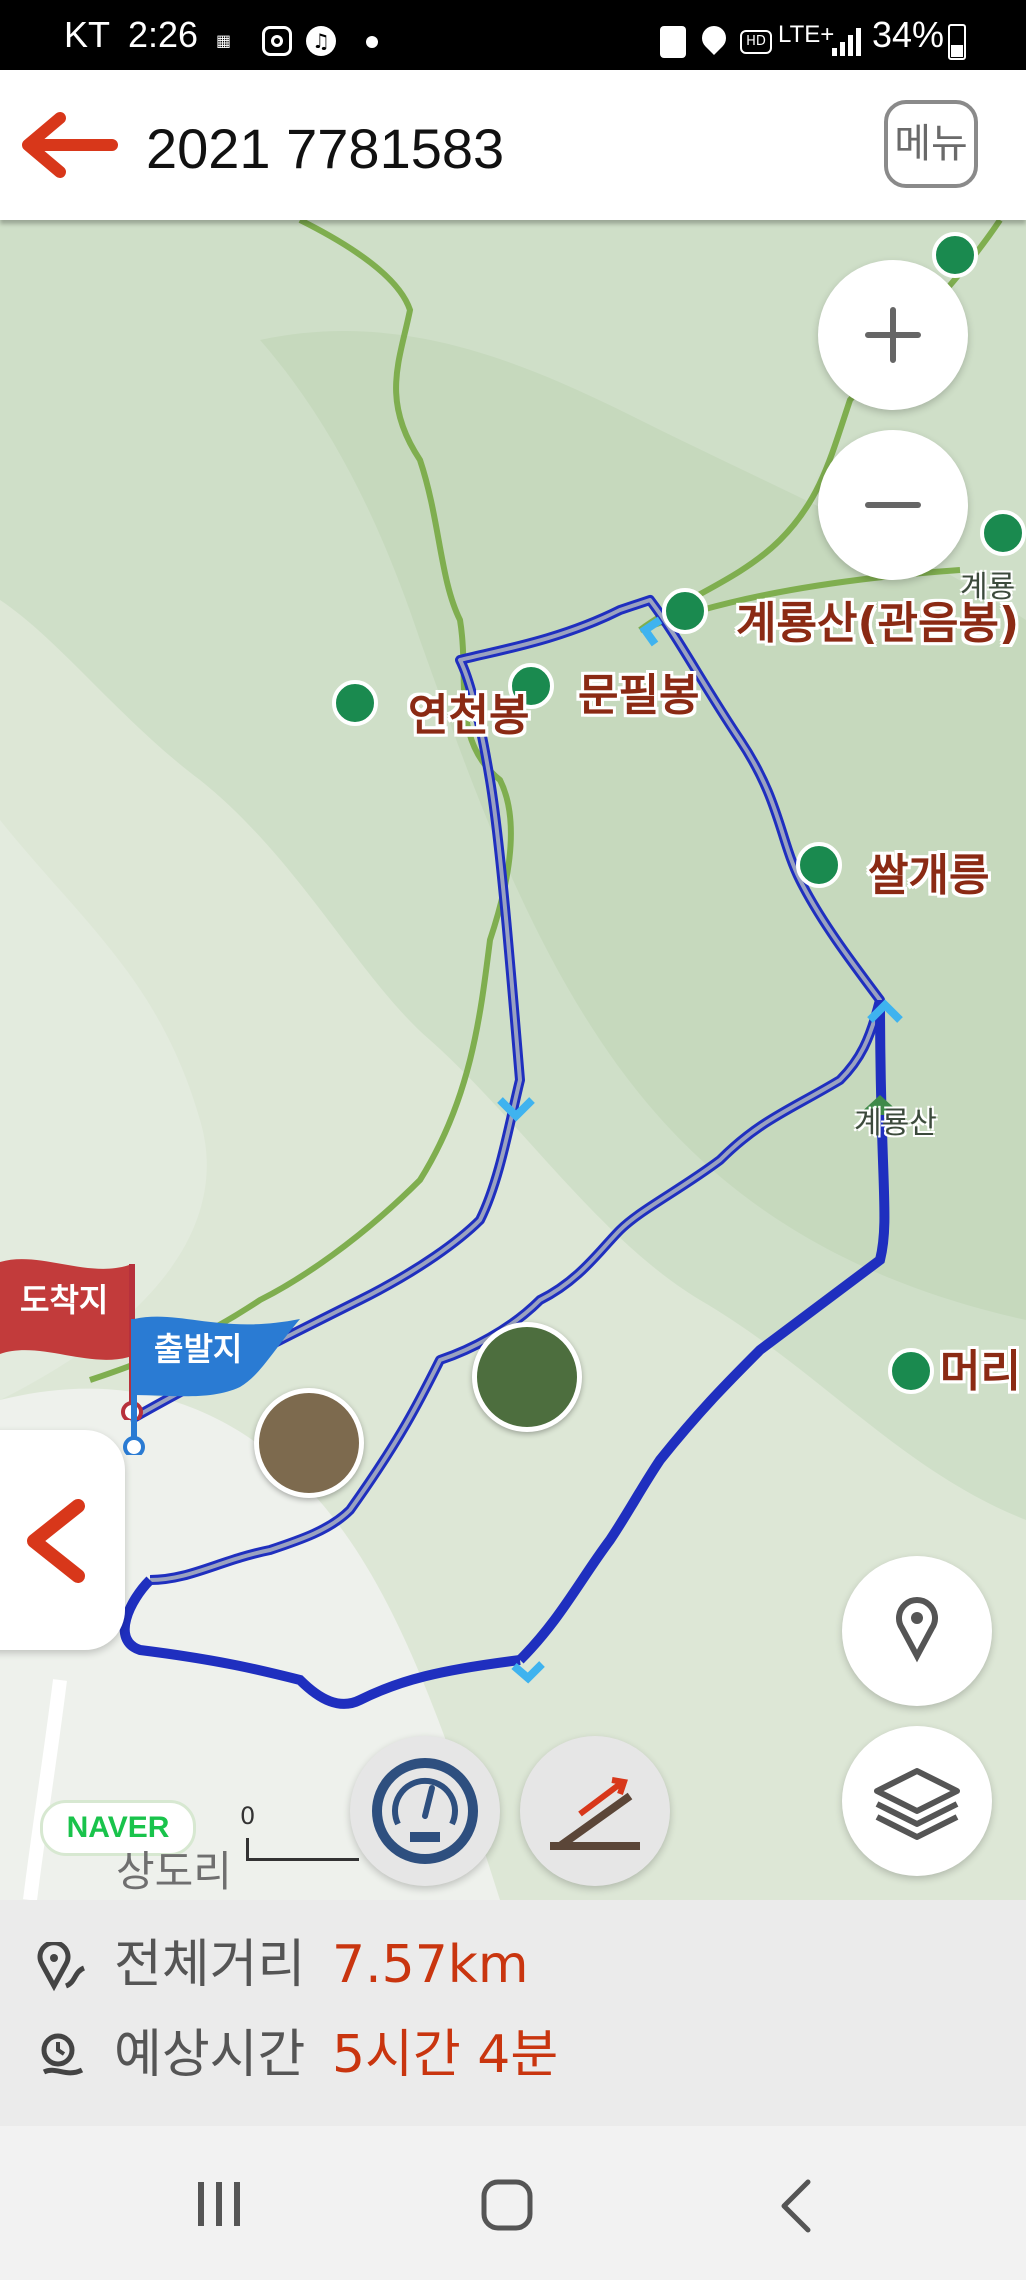  I want to click on elevation-icon, so click(595, 1813).